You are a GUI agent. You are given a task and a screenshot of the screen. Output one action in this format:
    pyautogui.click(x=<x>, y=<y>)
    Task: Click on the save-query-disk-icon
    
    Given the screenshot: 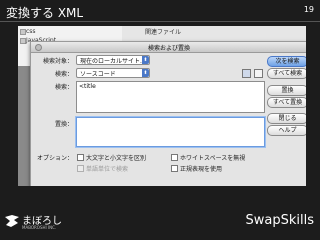 What is the action you would take?
    pyautogui.click(x=258, y=73)
    